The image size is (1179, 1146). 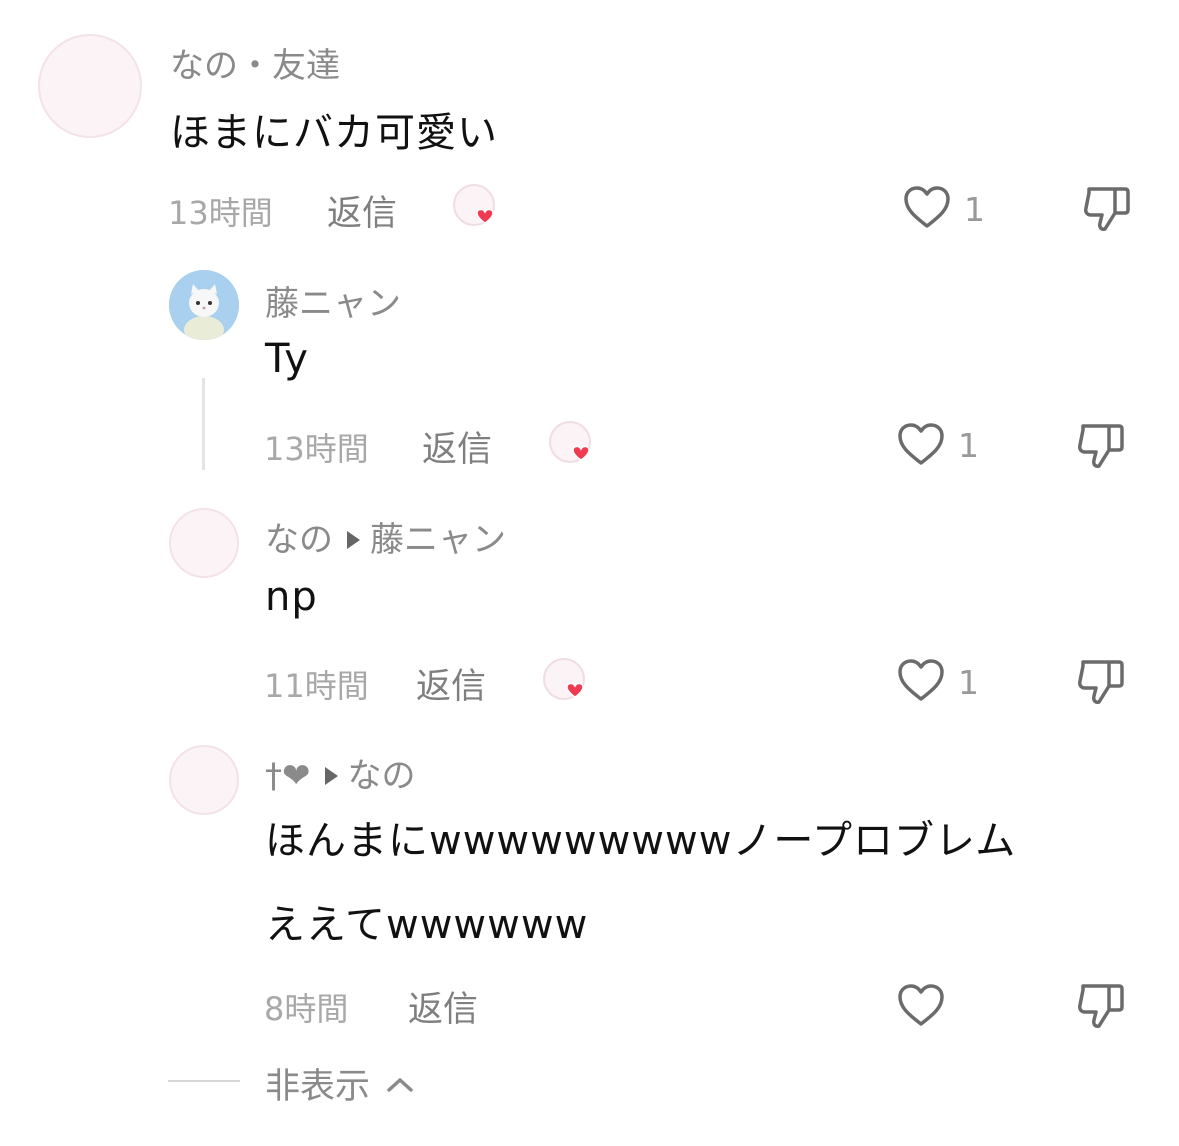 I want to click on reply-username-line: なの 藤ニャン, so click(x=385, y=536).